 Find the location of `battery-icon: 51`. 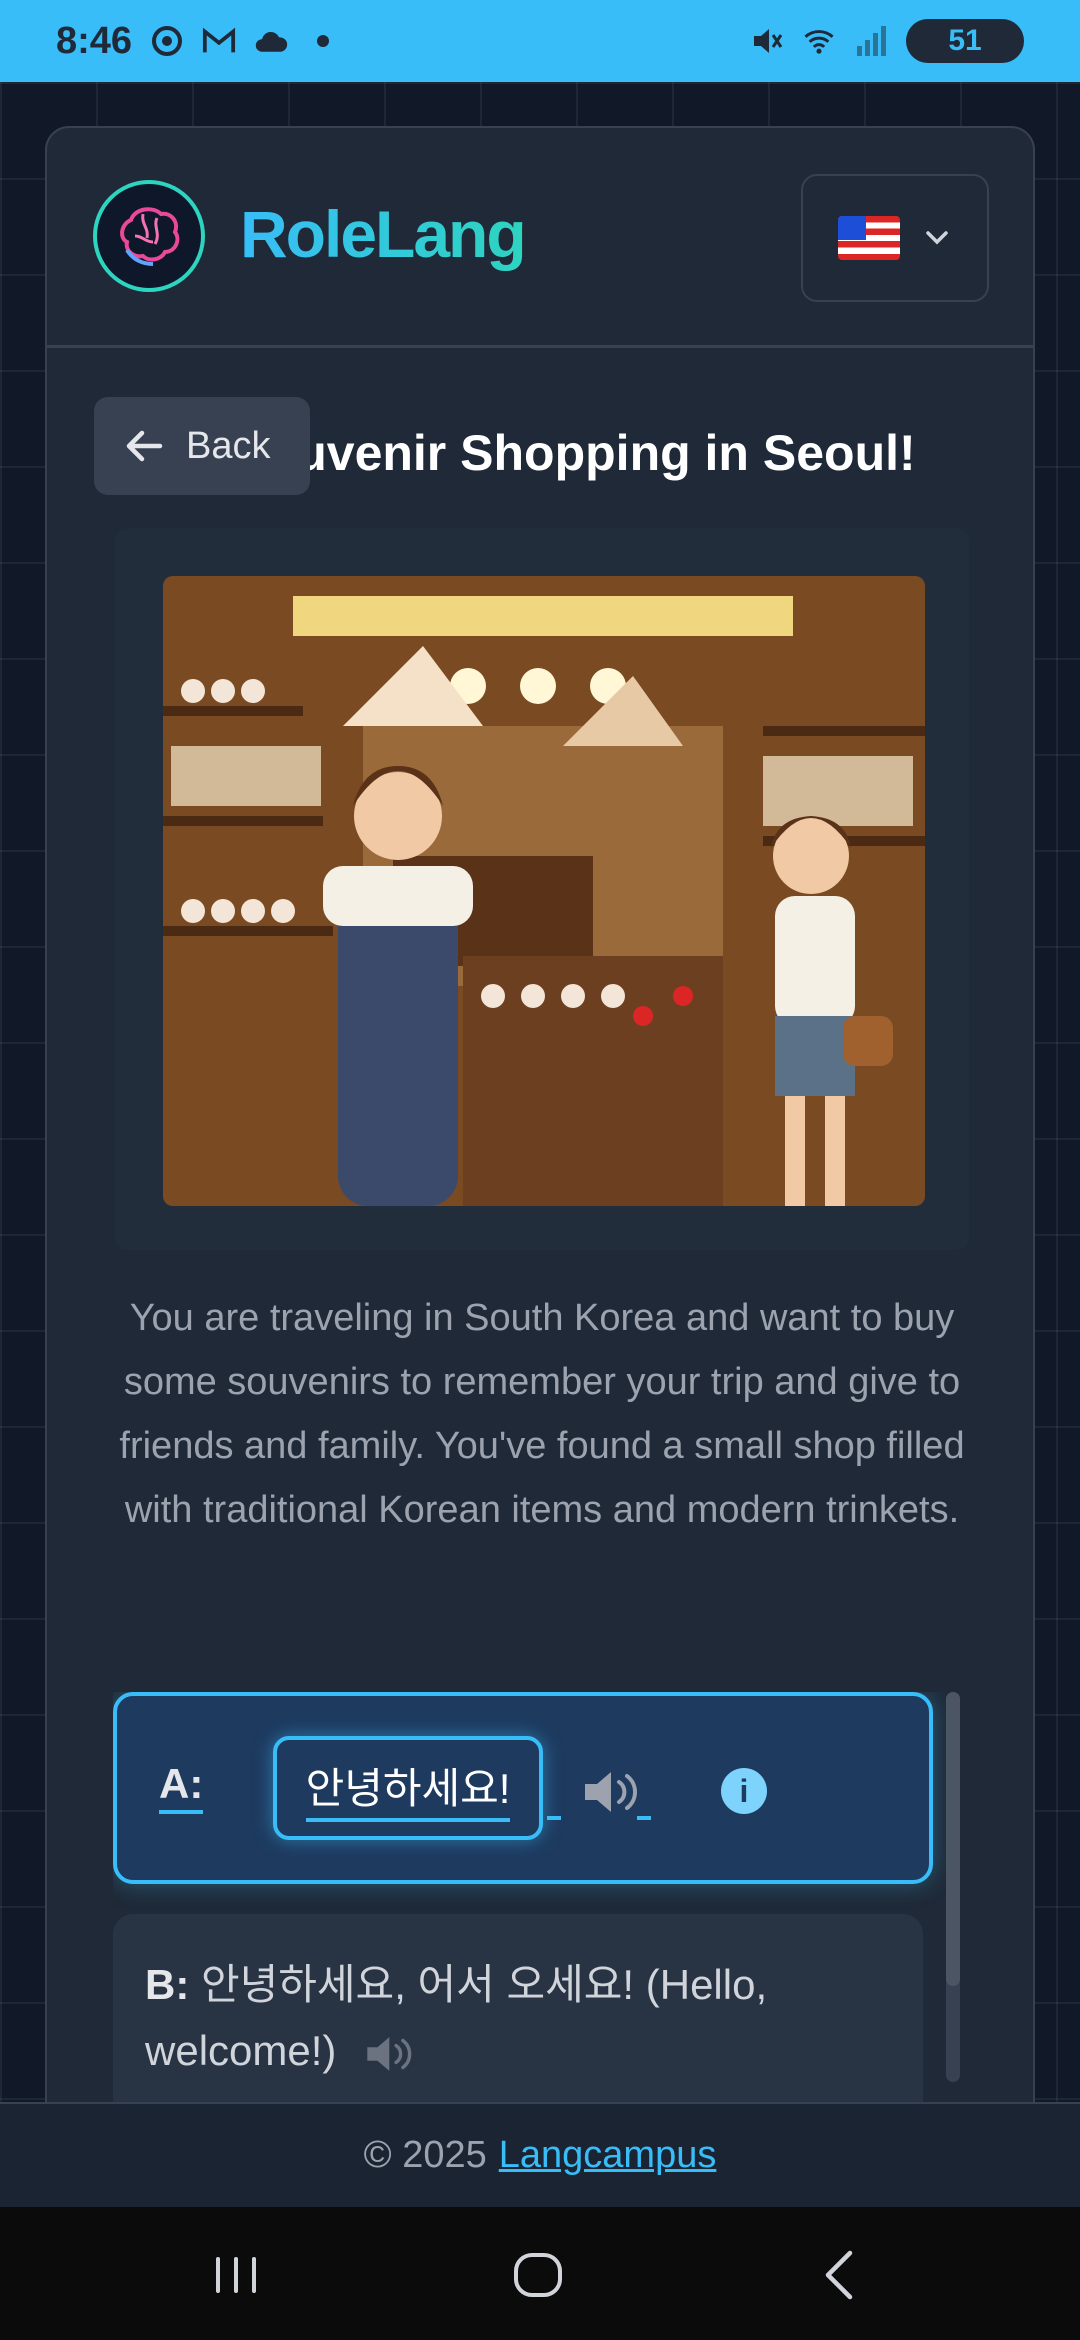

battery-icon: 51 is located at coordinates (965, 41).